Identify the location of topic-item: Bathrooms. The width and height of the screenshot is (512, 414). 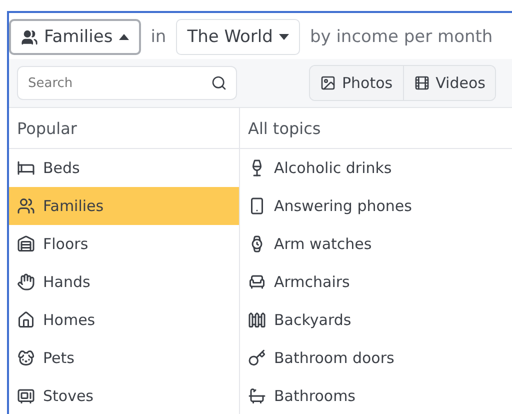
(376, 395).